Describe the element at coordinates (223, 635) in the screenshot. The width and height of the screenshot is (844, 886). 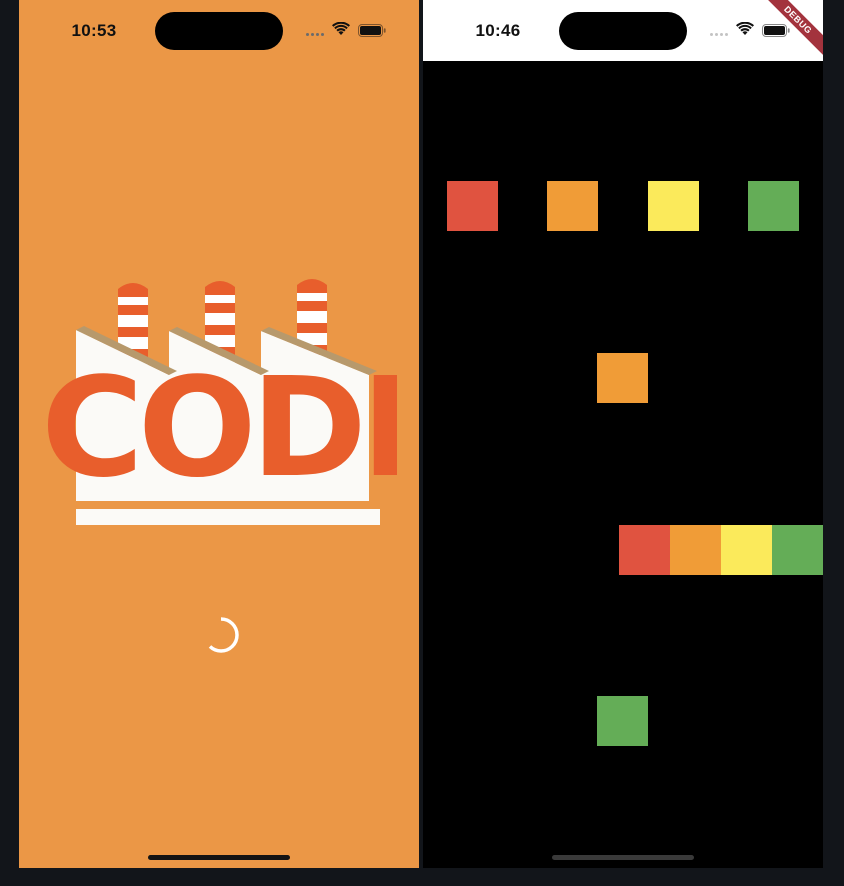
I see `loading-spinner-icon` at that location.